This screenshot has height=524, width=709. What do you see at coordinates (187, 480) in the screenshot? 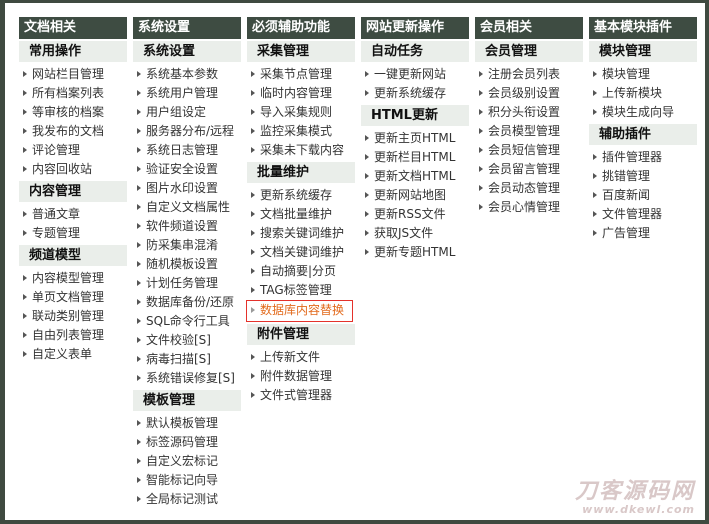
I see `menu-link: 智能标记向导` at bounding box center [187, 480].